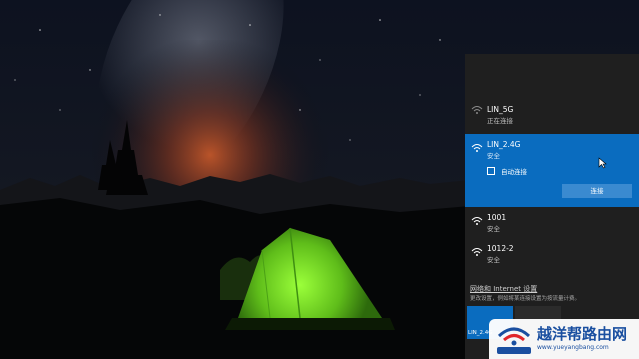 Image resolution: width=639 pixels, height=359 pixels. What do you see at coordinates (552, 170) in the screenshot?
I see `network-item-lin-2-4g: LIN_2.4G 安全 自动连接 连接` at bounding box center [552, 170].